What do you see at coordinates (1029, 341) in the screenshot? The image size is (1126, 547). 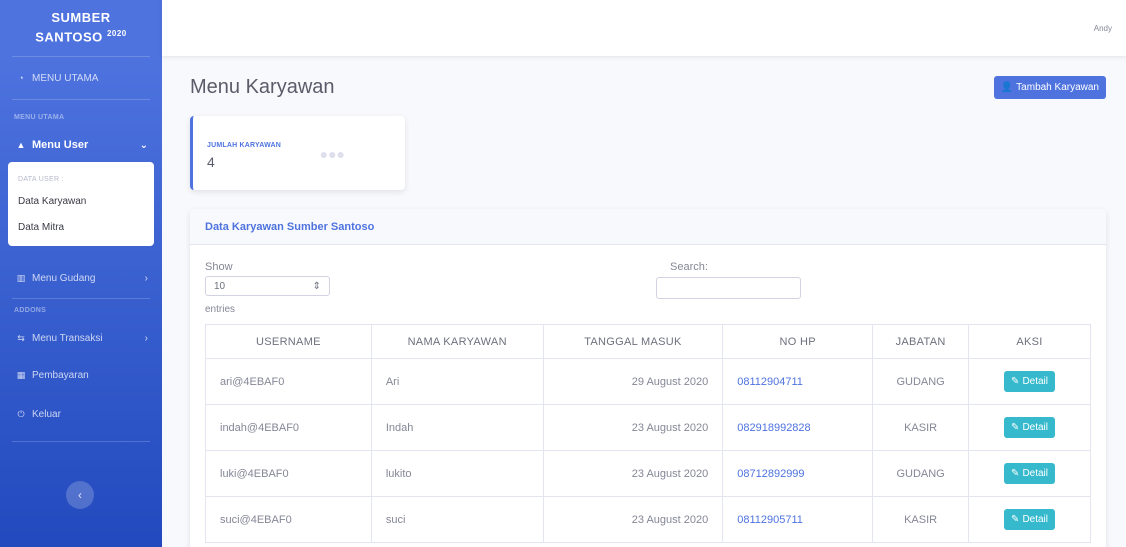 I see `column-header-aksi: AKSI` at bounding box center [1029, 341].